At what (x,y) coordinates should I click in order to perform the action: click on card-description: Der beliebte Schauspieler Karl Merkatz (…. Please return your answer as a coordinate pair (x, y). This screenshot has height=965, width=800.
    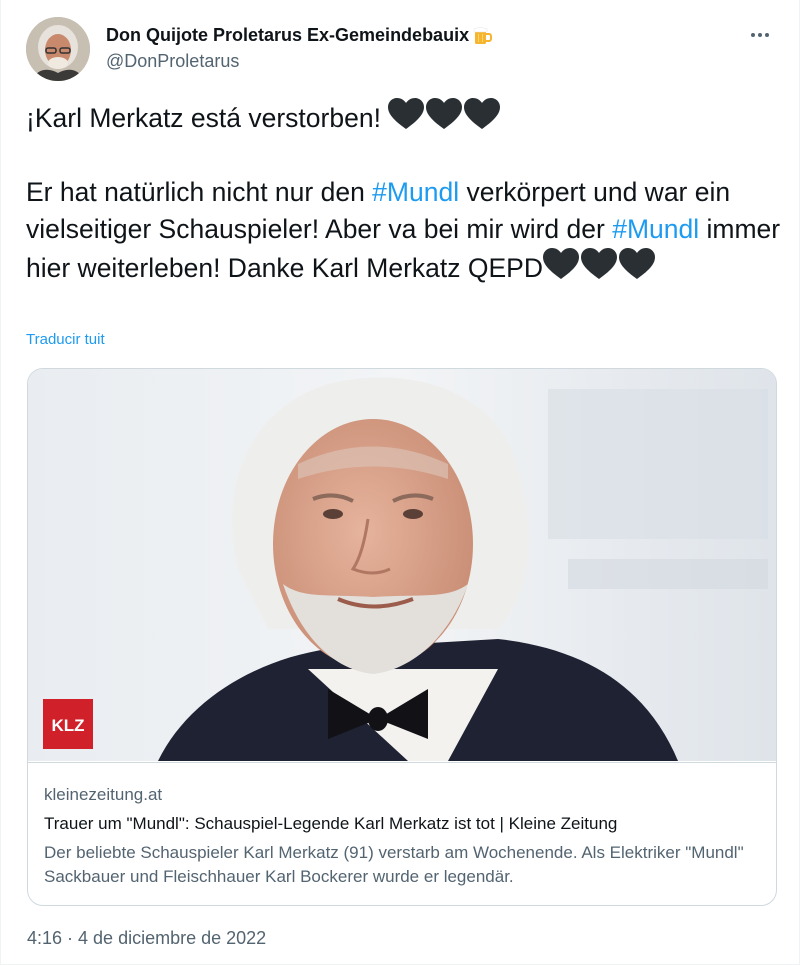
    Looking at the image, I should click on (394, 864).